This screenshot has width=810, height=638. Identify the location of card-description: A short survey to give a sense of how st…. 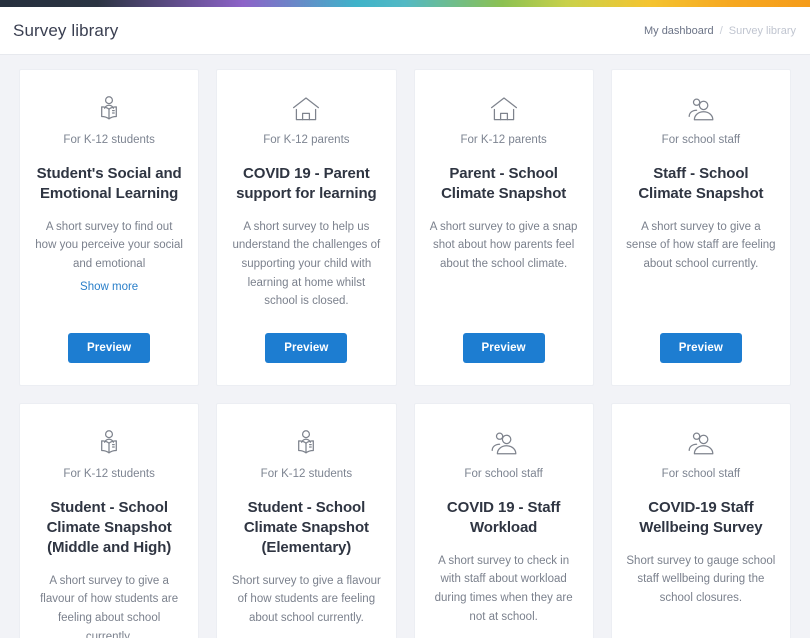
(701, 245).